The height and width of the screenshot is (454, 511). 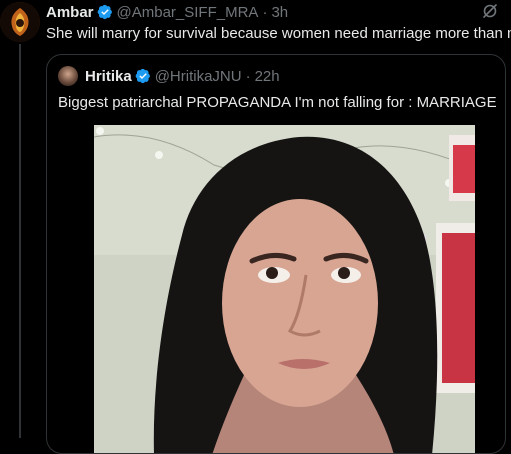 I want to click on thread-line, so click(x=20, y=241).